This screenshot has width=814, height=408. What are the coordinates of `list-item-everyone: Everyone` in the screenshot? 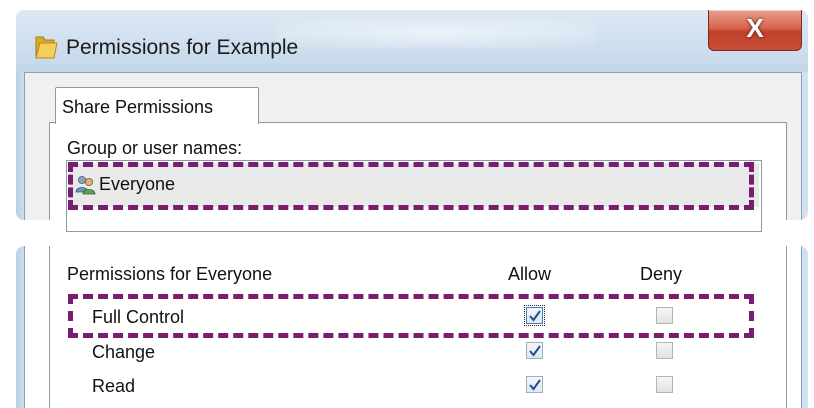 It's located at (414, 185).